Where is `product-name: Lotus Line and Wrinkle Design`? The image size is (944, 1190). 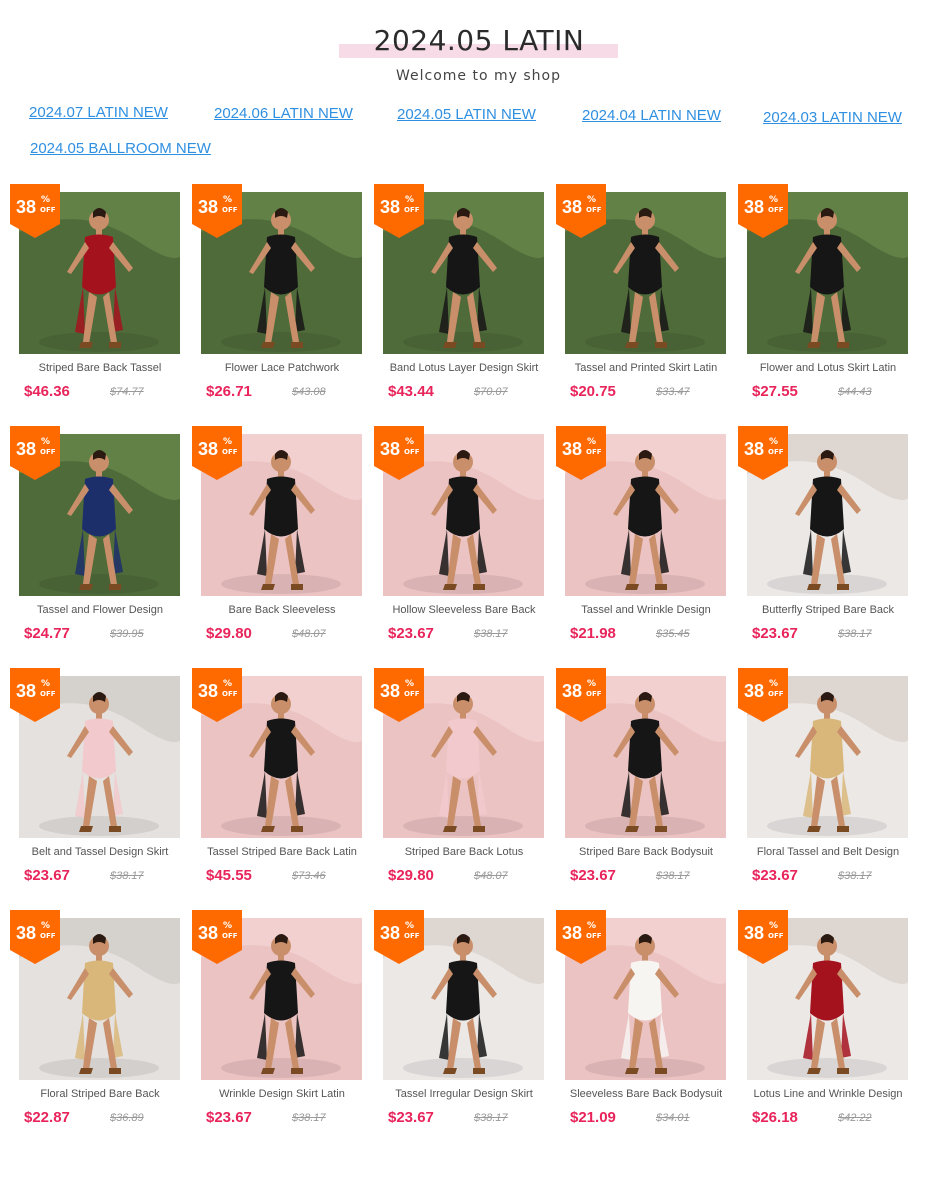
product-name: Lotus Line and Wrinkle Design is located at coordinates (828, 1095).